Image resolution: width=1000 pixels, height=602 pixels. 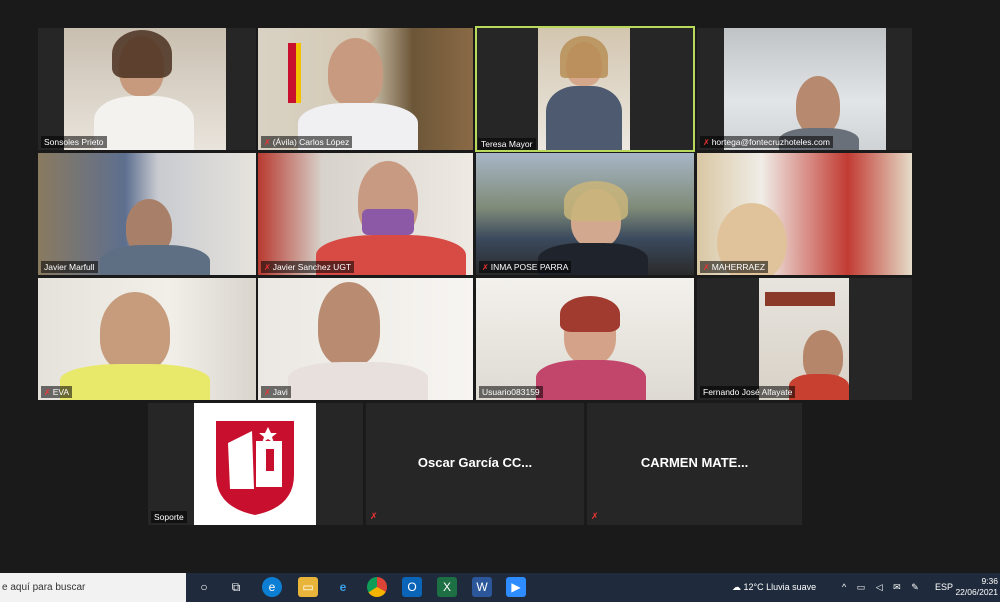 What do you see at coordinates (308, 267) in the screenshot?
I see `participant-name: ✗ Javier Sanchez UGT` at bounding box center [308, 267].